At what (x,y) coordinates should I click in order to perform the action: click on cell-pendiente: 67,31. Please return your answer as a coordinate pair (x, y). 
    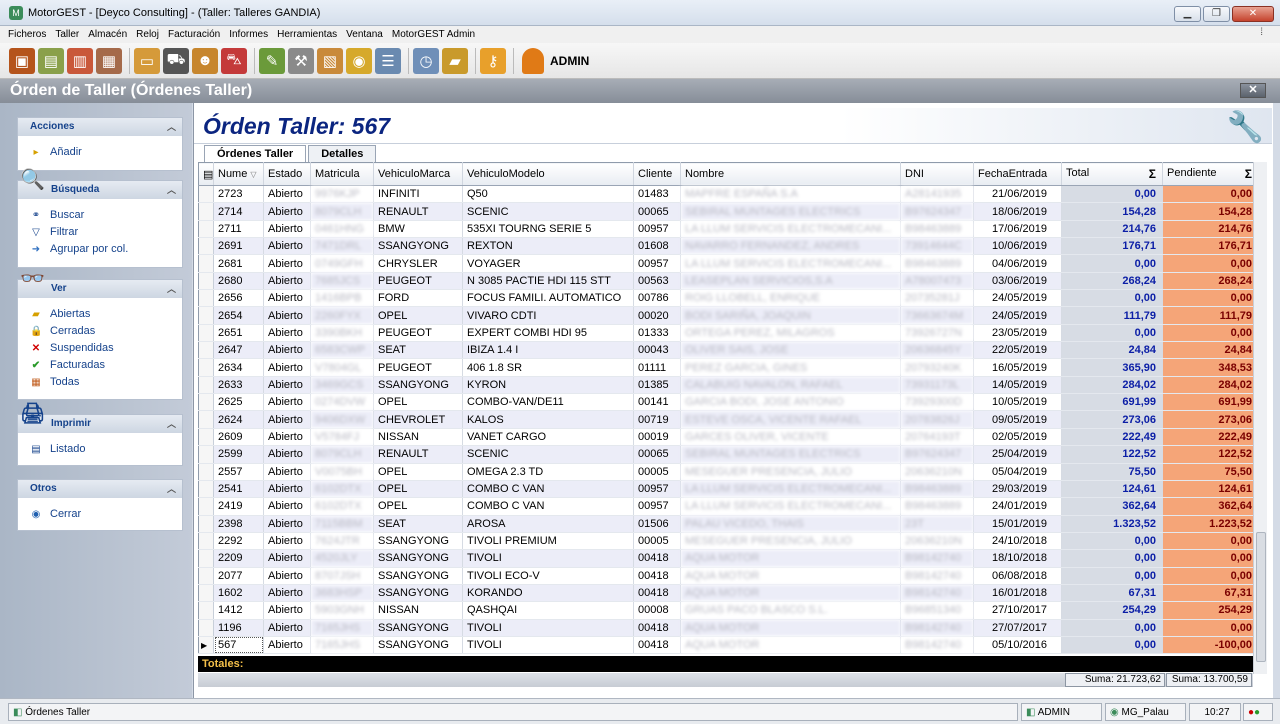
    Looking at the image, I should click on (1210, 593).